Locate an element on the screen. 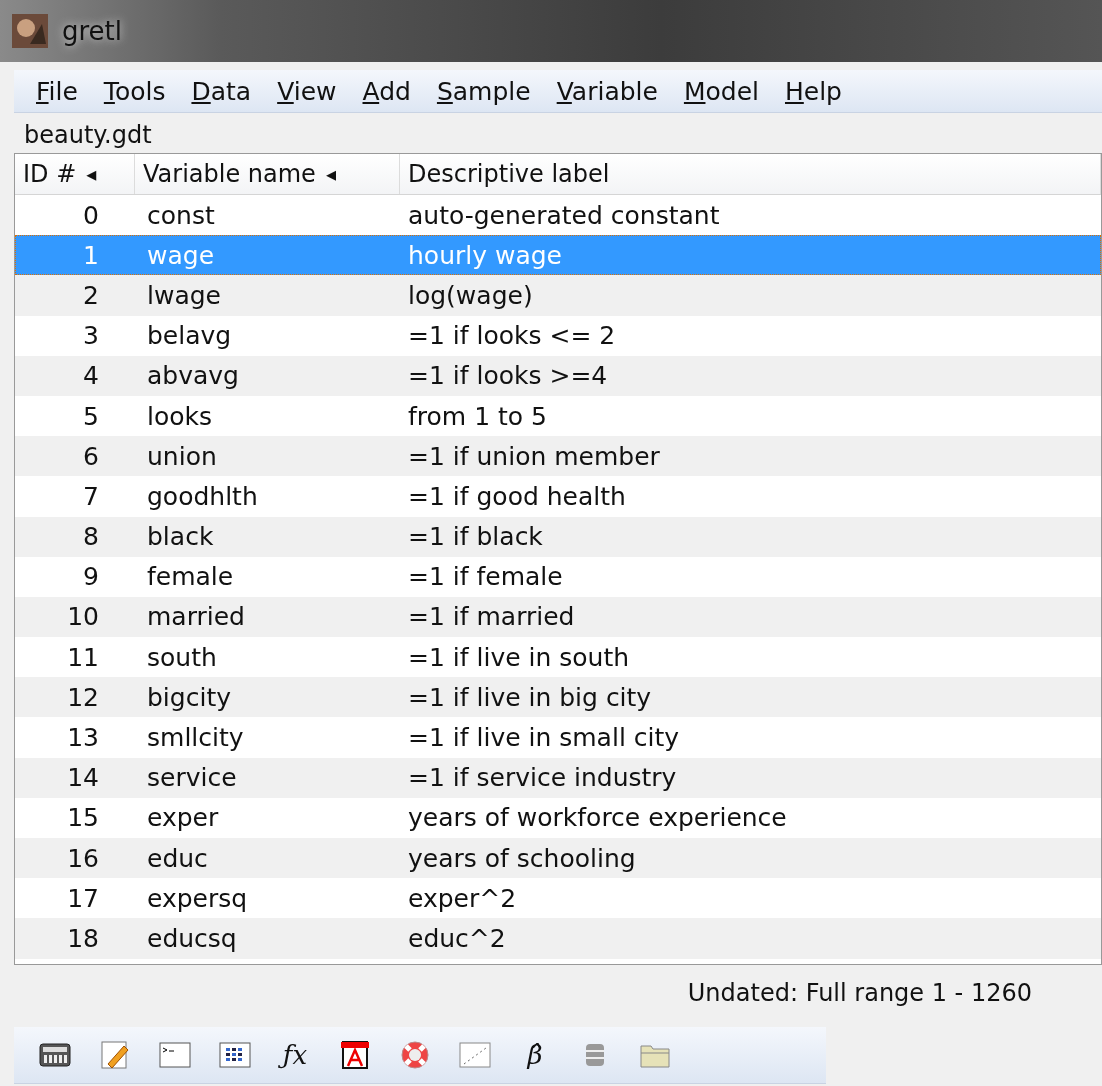 Image resolution: width=1102 pixels, height=1086 pixels. table-row: 16 educ years of schooling is located at coordinates (558, 858).